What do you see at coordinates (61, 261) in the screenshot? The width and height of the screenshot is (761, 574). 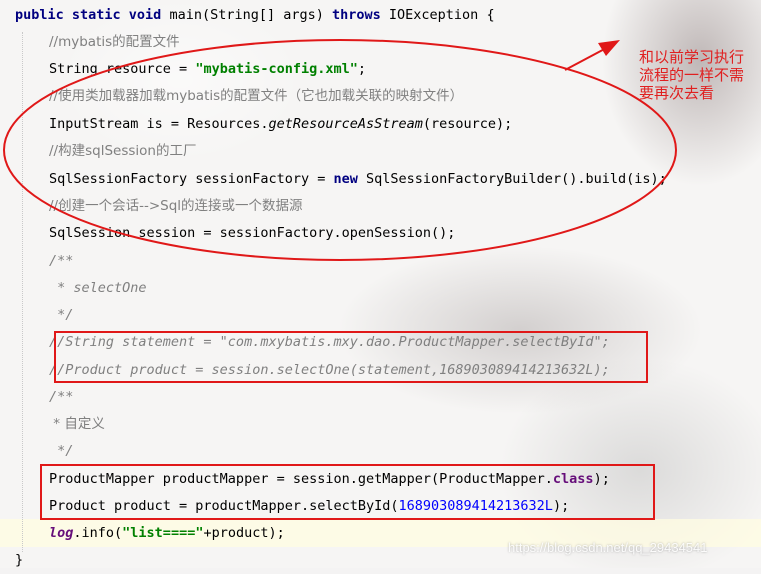 I see `code-line-javadoc-start: /**` at bounding box center [61, 261].